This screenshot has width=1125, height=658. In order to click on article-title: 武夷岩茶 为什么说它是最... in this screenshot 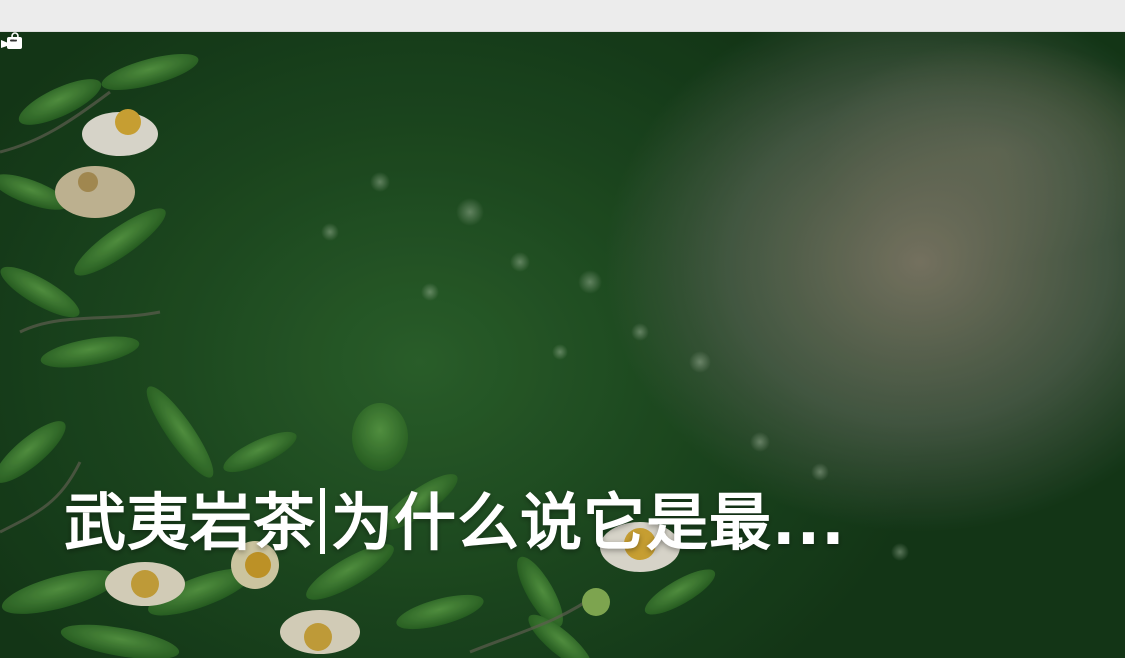, I will do `click(455, 523)`.